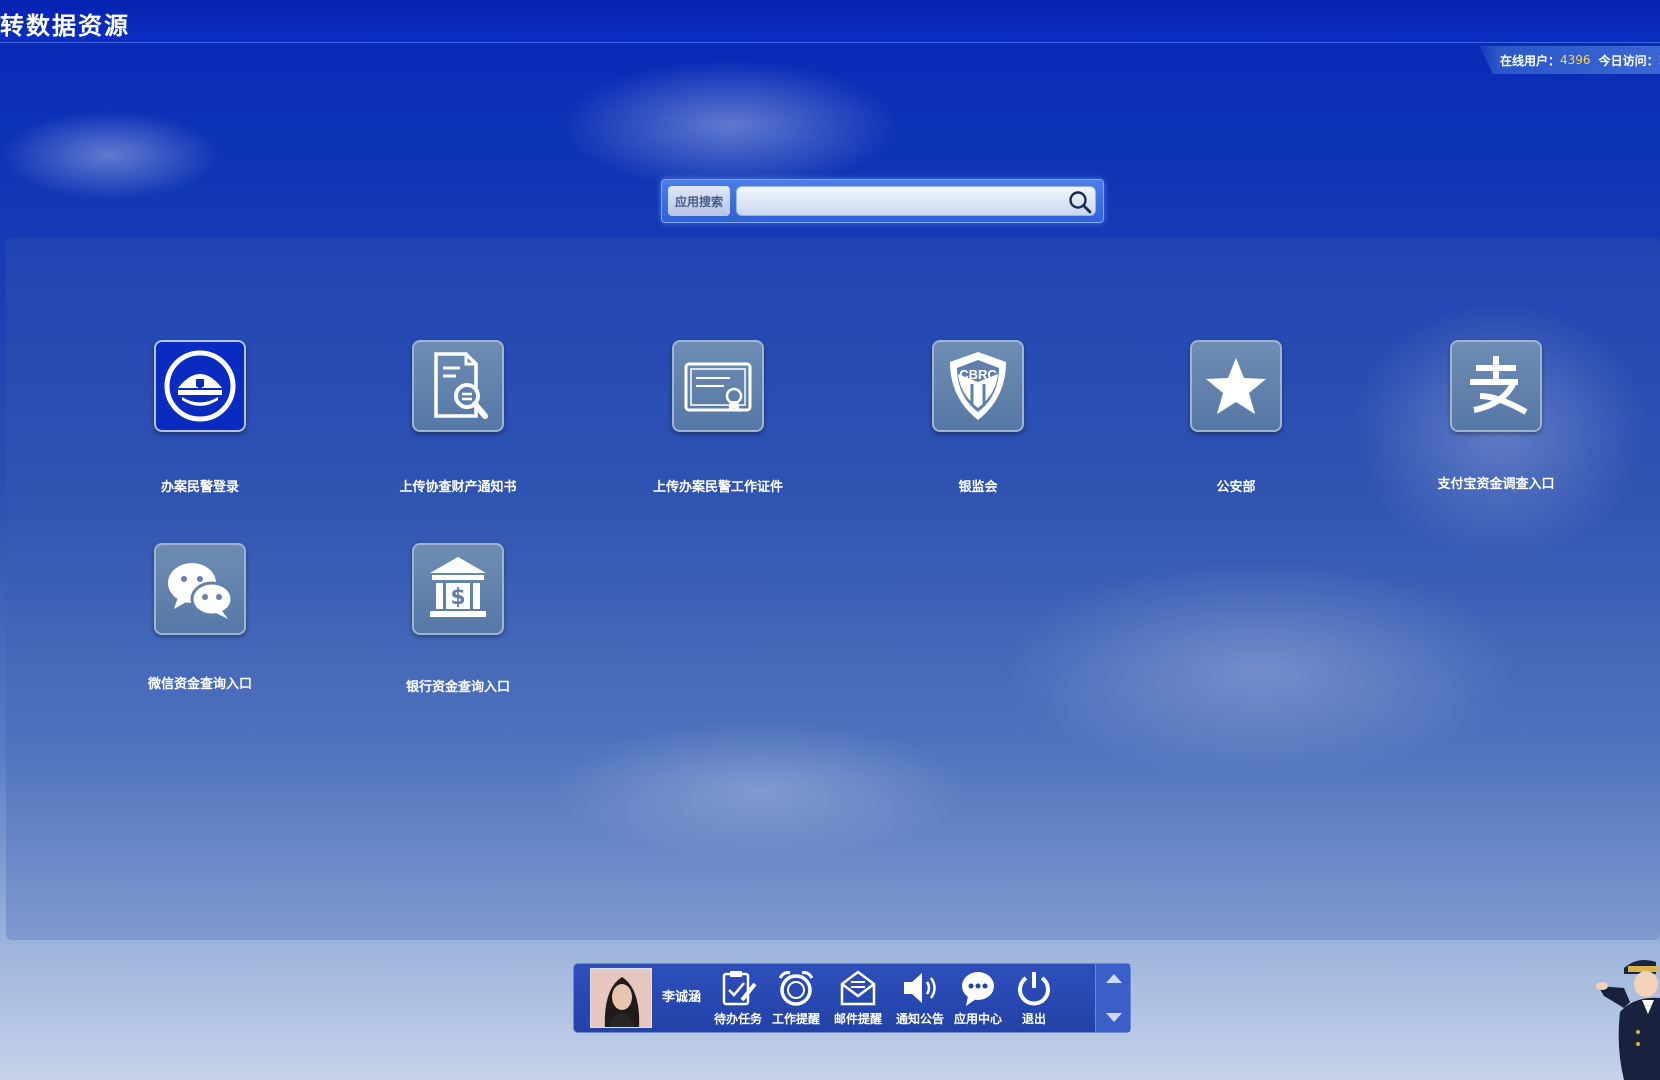  Describe the element at coordinates (1236, 386) in the screenshot. I see `star-icon` at that location.